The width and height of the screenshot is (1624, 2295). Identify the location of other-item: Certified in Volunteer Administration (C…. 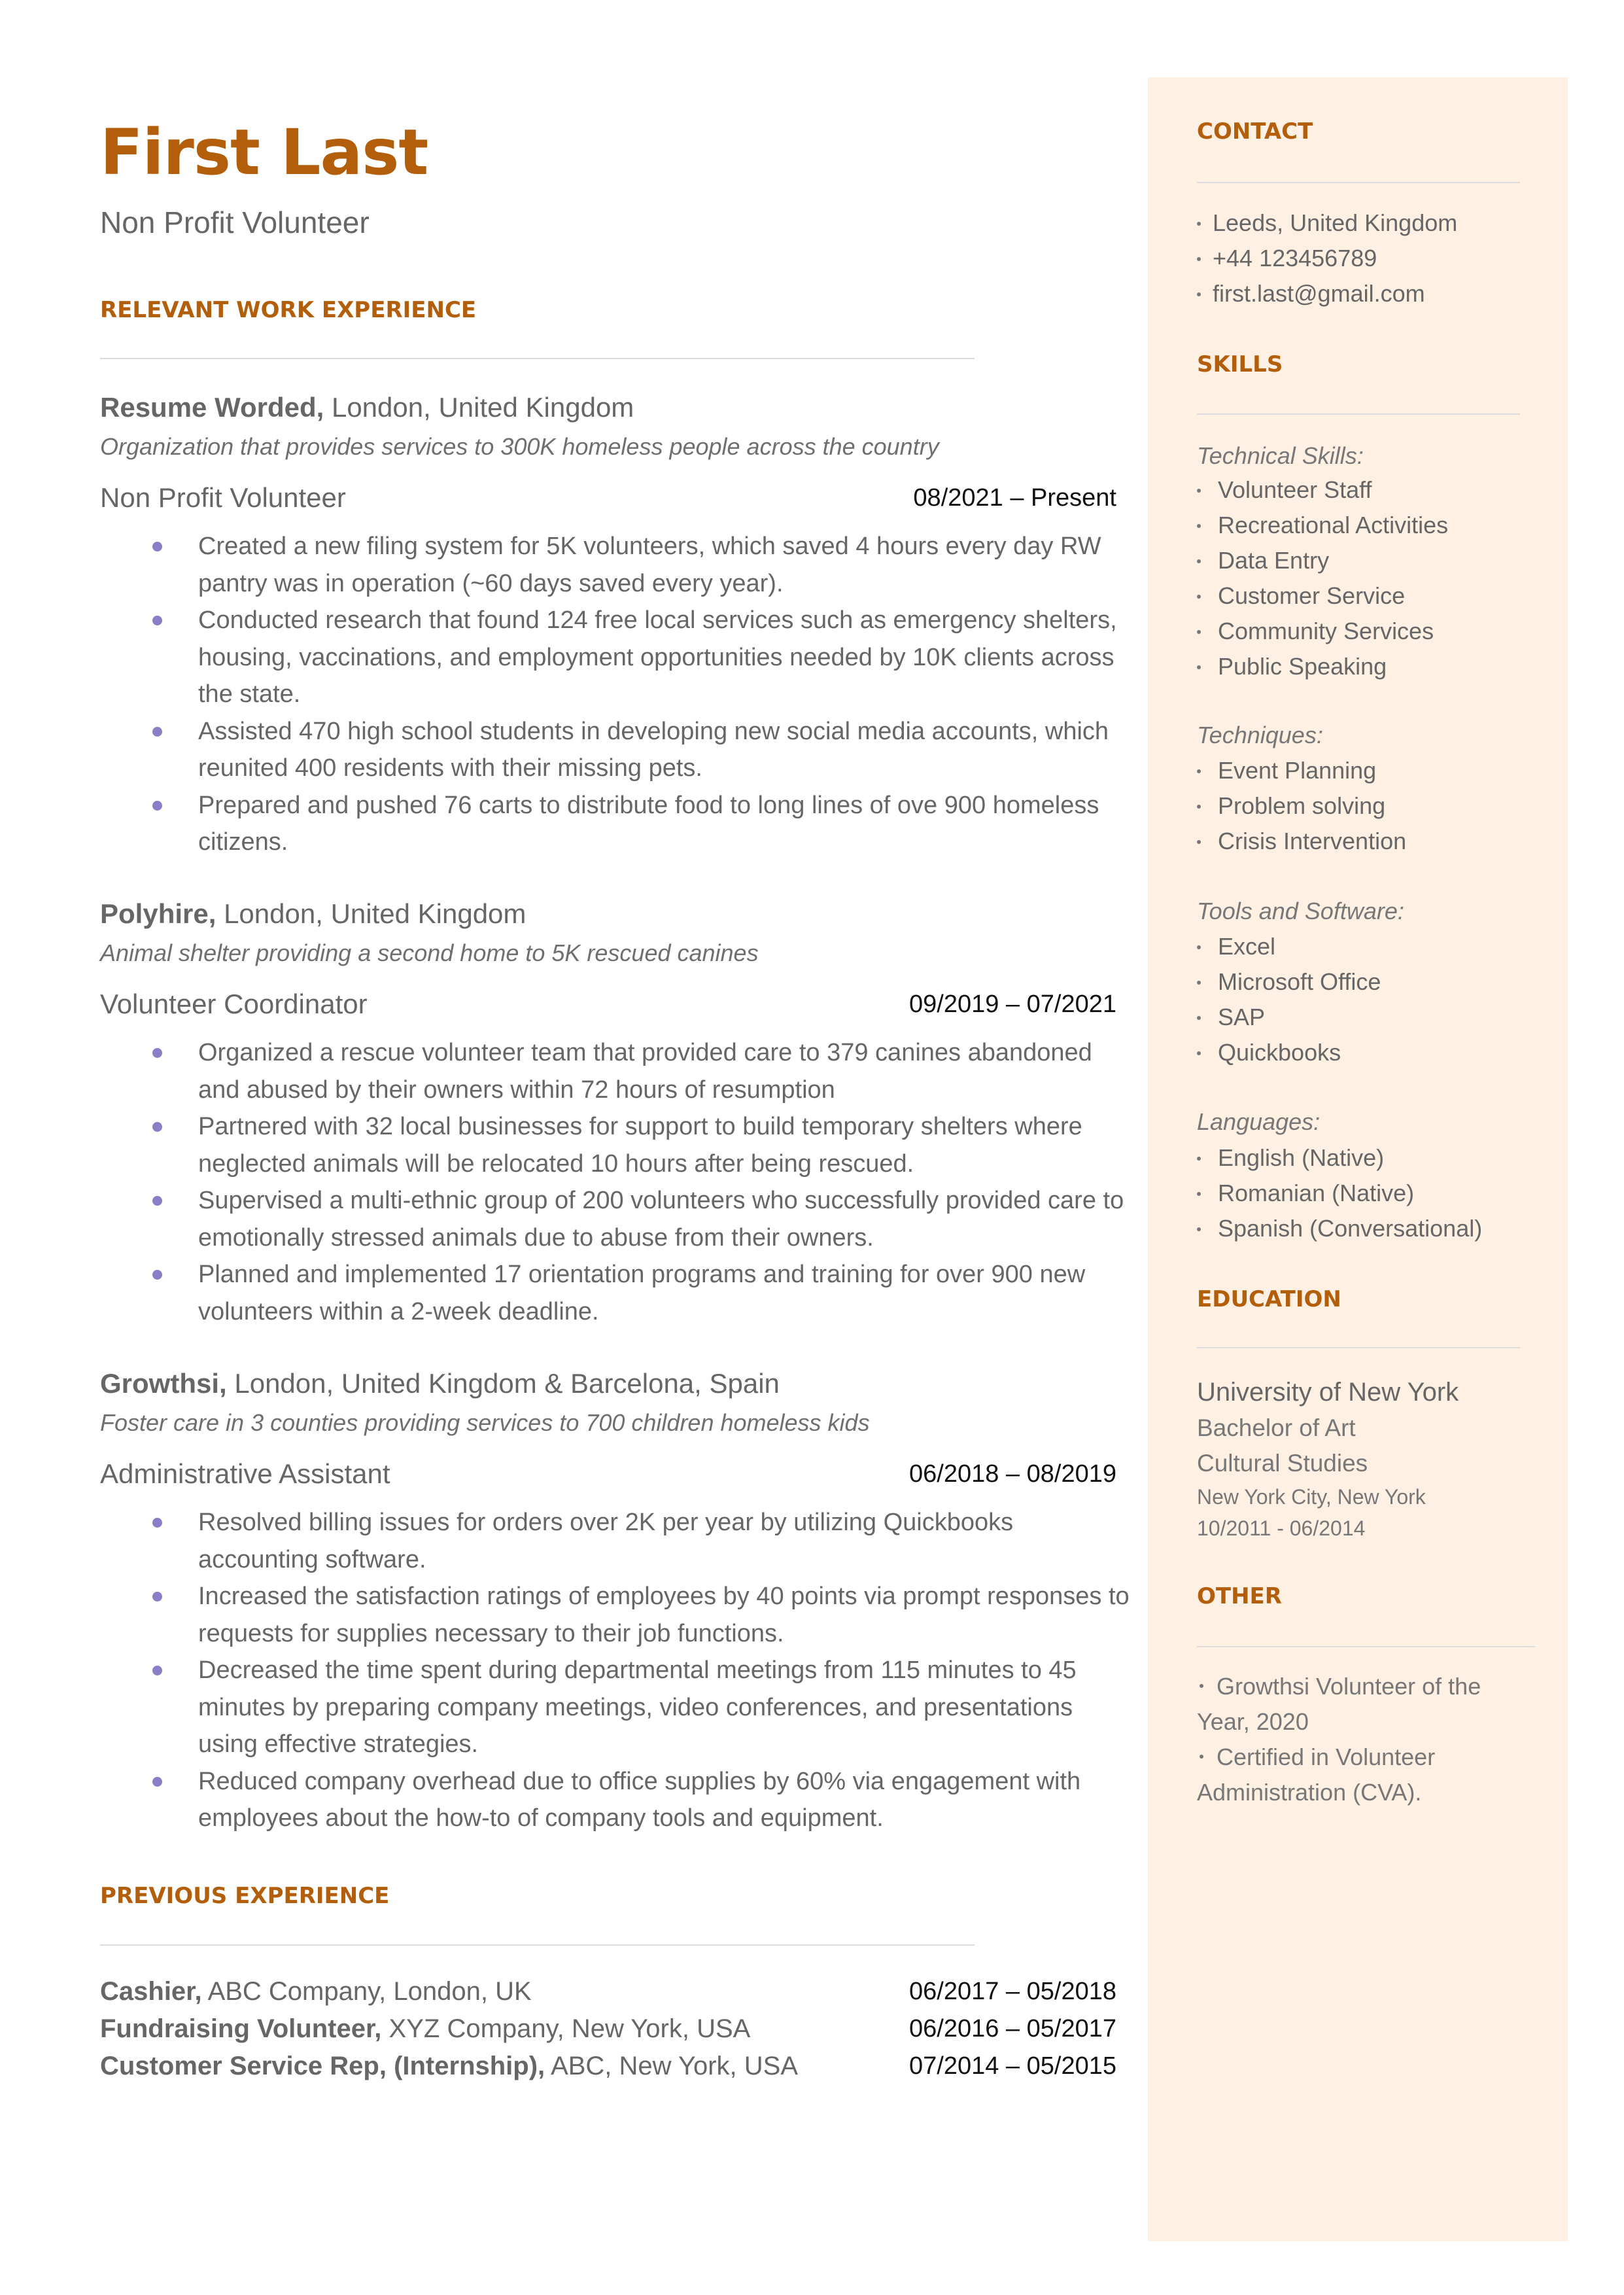
(1360, 1775).